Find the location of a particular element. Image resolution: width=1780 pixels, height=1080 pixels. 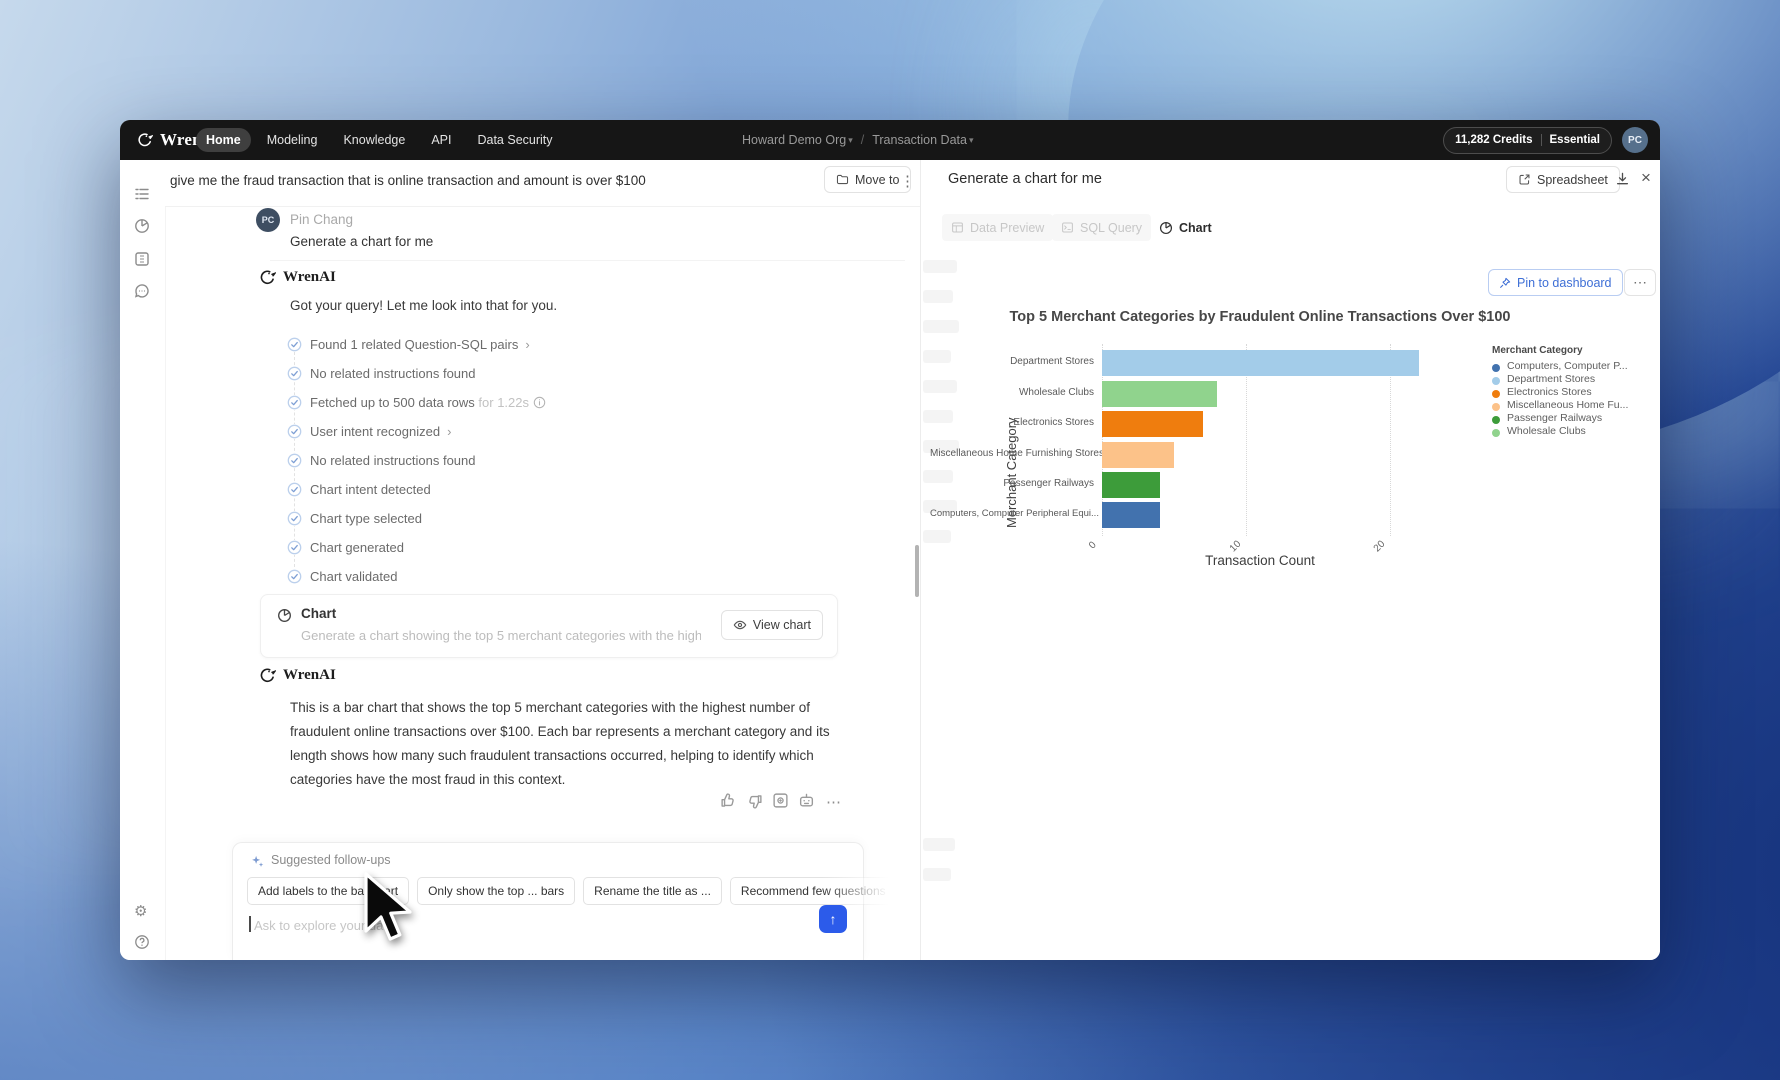

chart-y-axis-label: Merchant Category is located at coordinates (1011, 472).